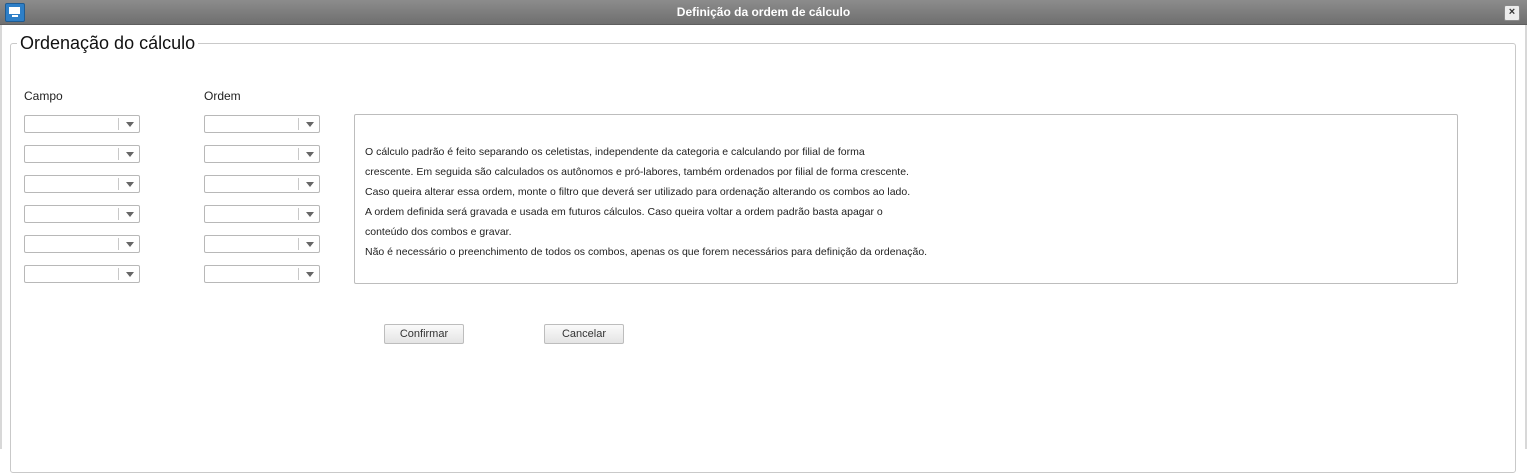 Image resolution: width=1527 pixels, height=473 pixels. Describe the element at coordinates (43, 96) in the screenshot. I see `campo-label: Campo` at that location.